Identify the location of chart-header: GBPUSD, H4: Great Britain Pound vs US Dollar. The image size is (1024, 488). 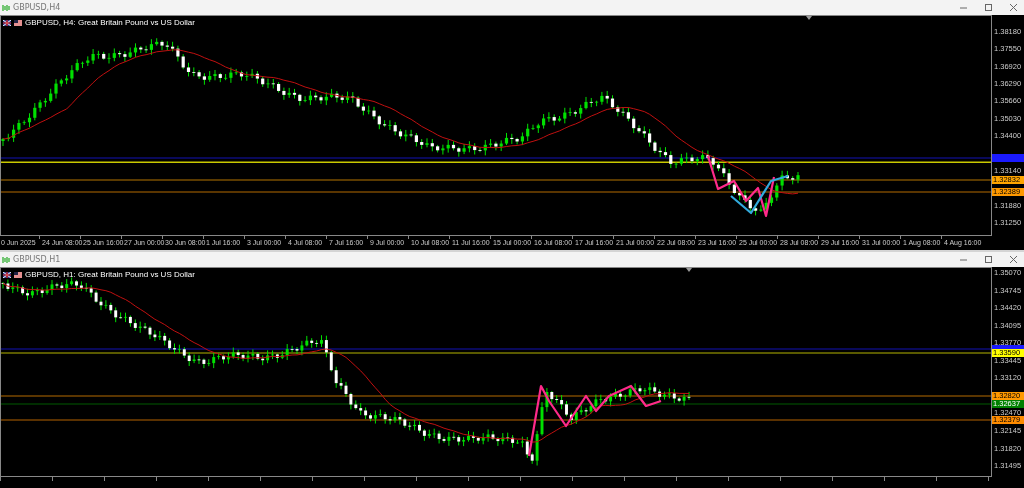
(110, 22).